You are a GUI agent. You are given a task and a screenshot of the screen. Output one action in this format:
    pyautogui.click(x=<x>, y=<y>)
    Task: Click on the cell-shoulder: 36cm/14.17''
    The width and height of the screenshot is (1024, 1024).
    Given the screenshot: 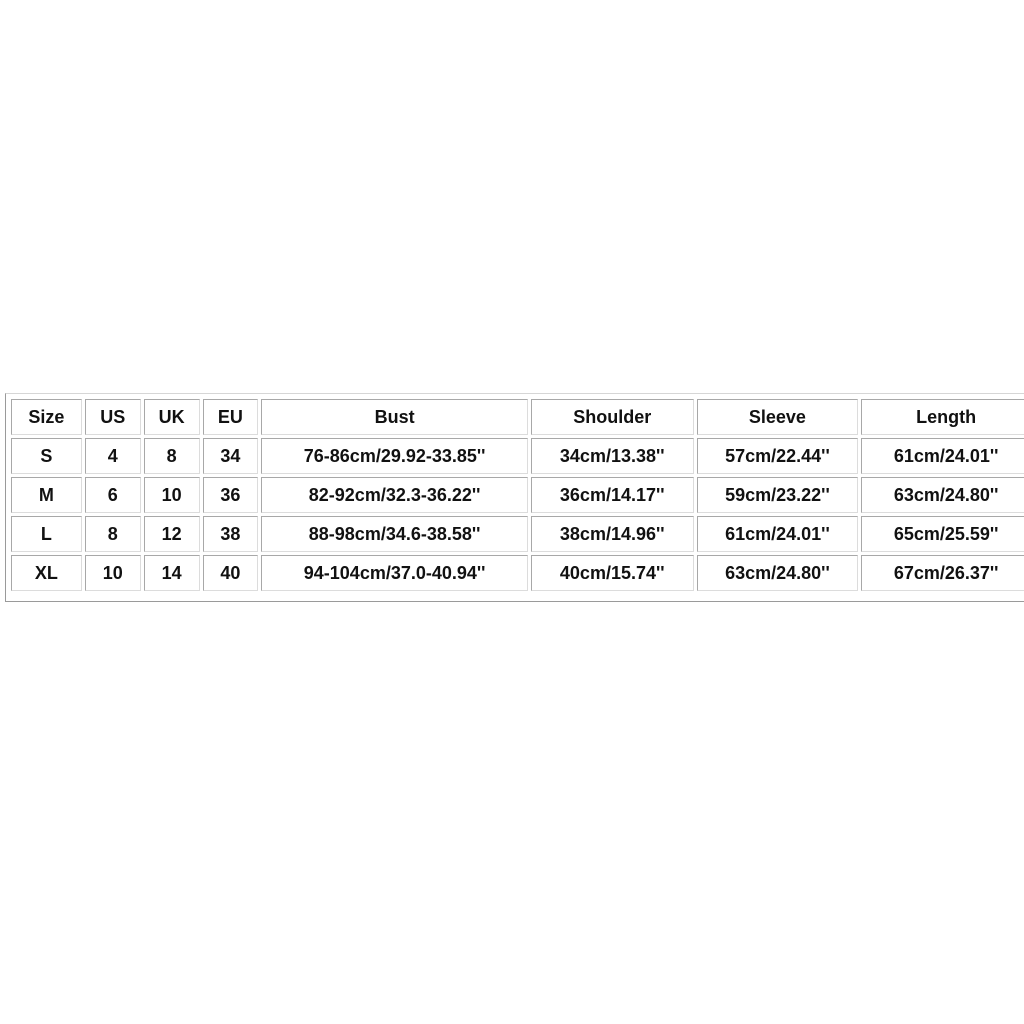 What is the action you would take?
    pyautogui.click(x=612, y=495)
    